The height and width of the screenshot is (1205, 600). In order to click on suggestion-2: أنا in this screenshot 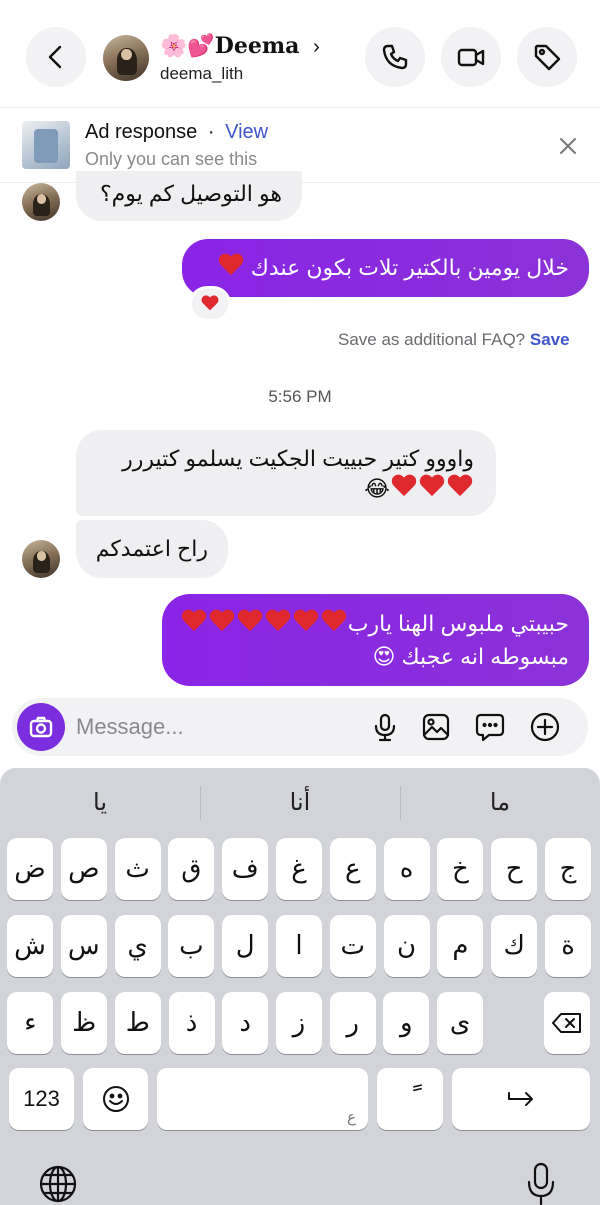, I will do `click(300, 802)`.